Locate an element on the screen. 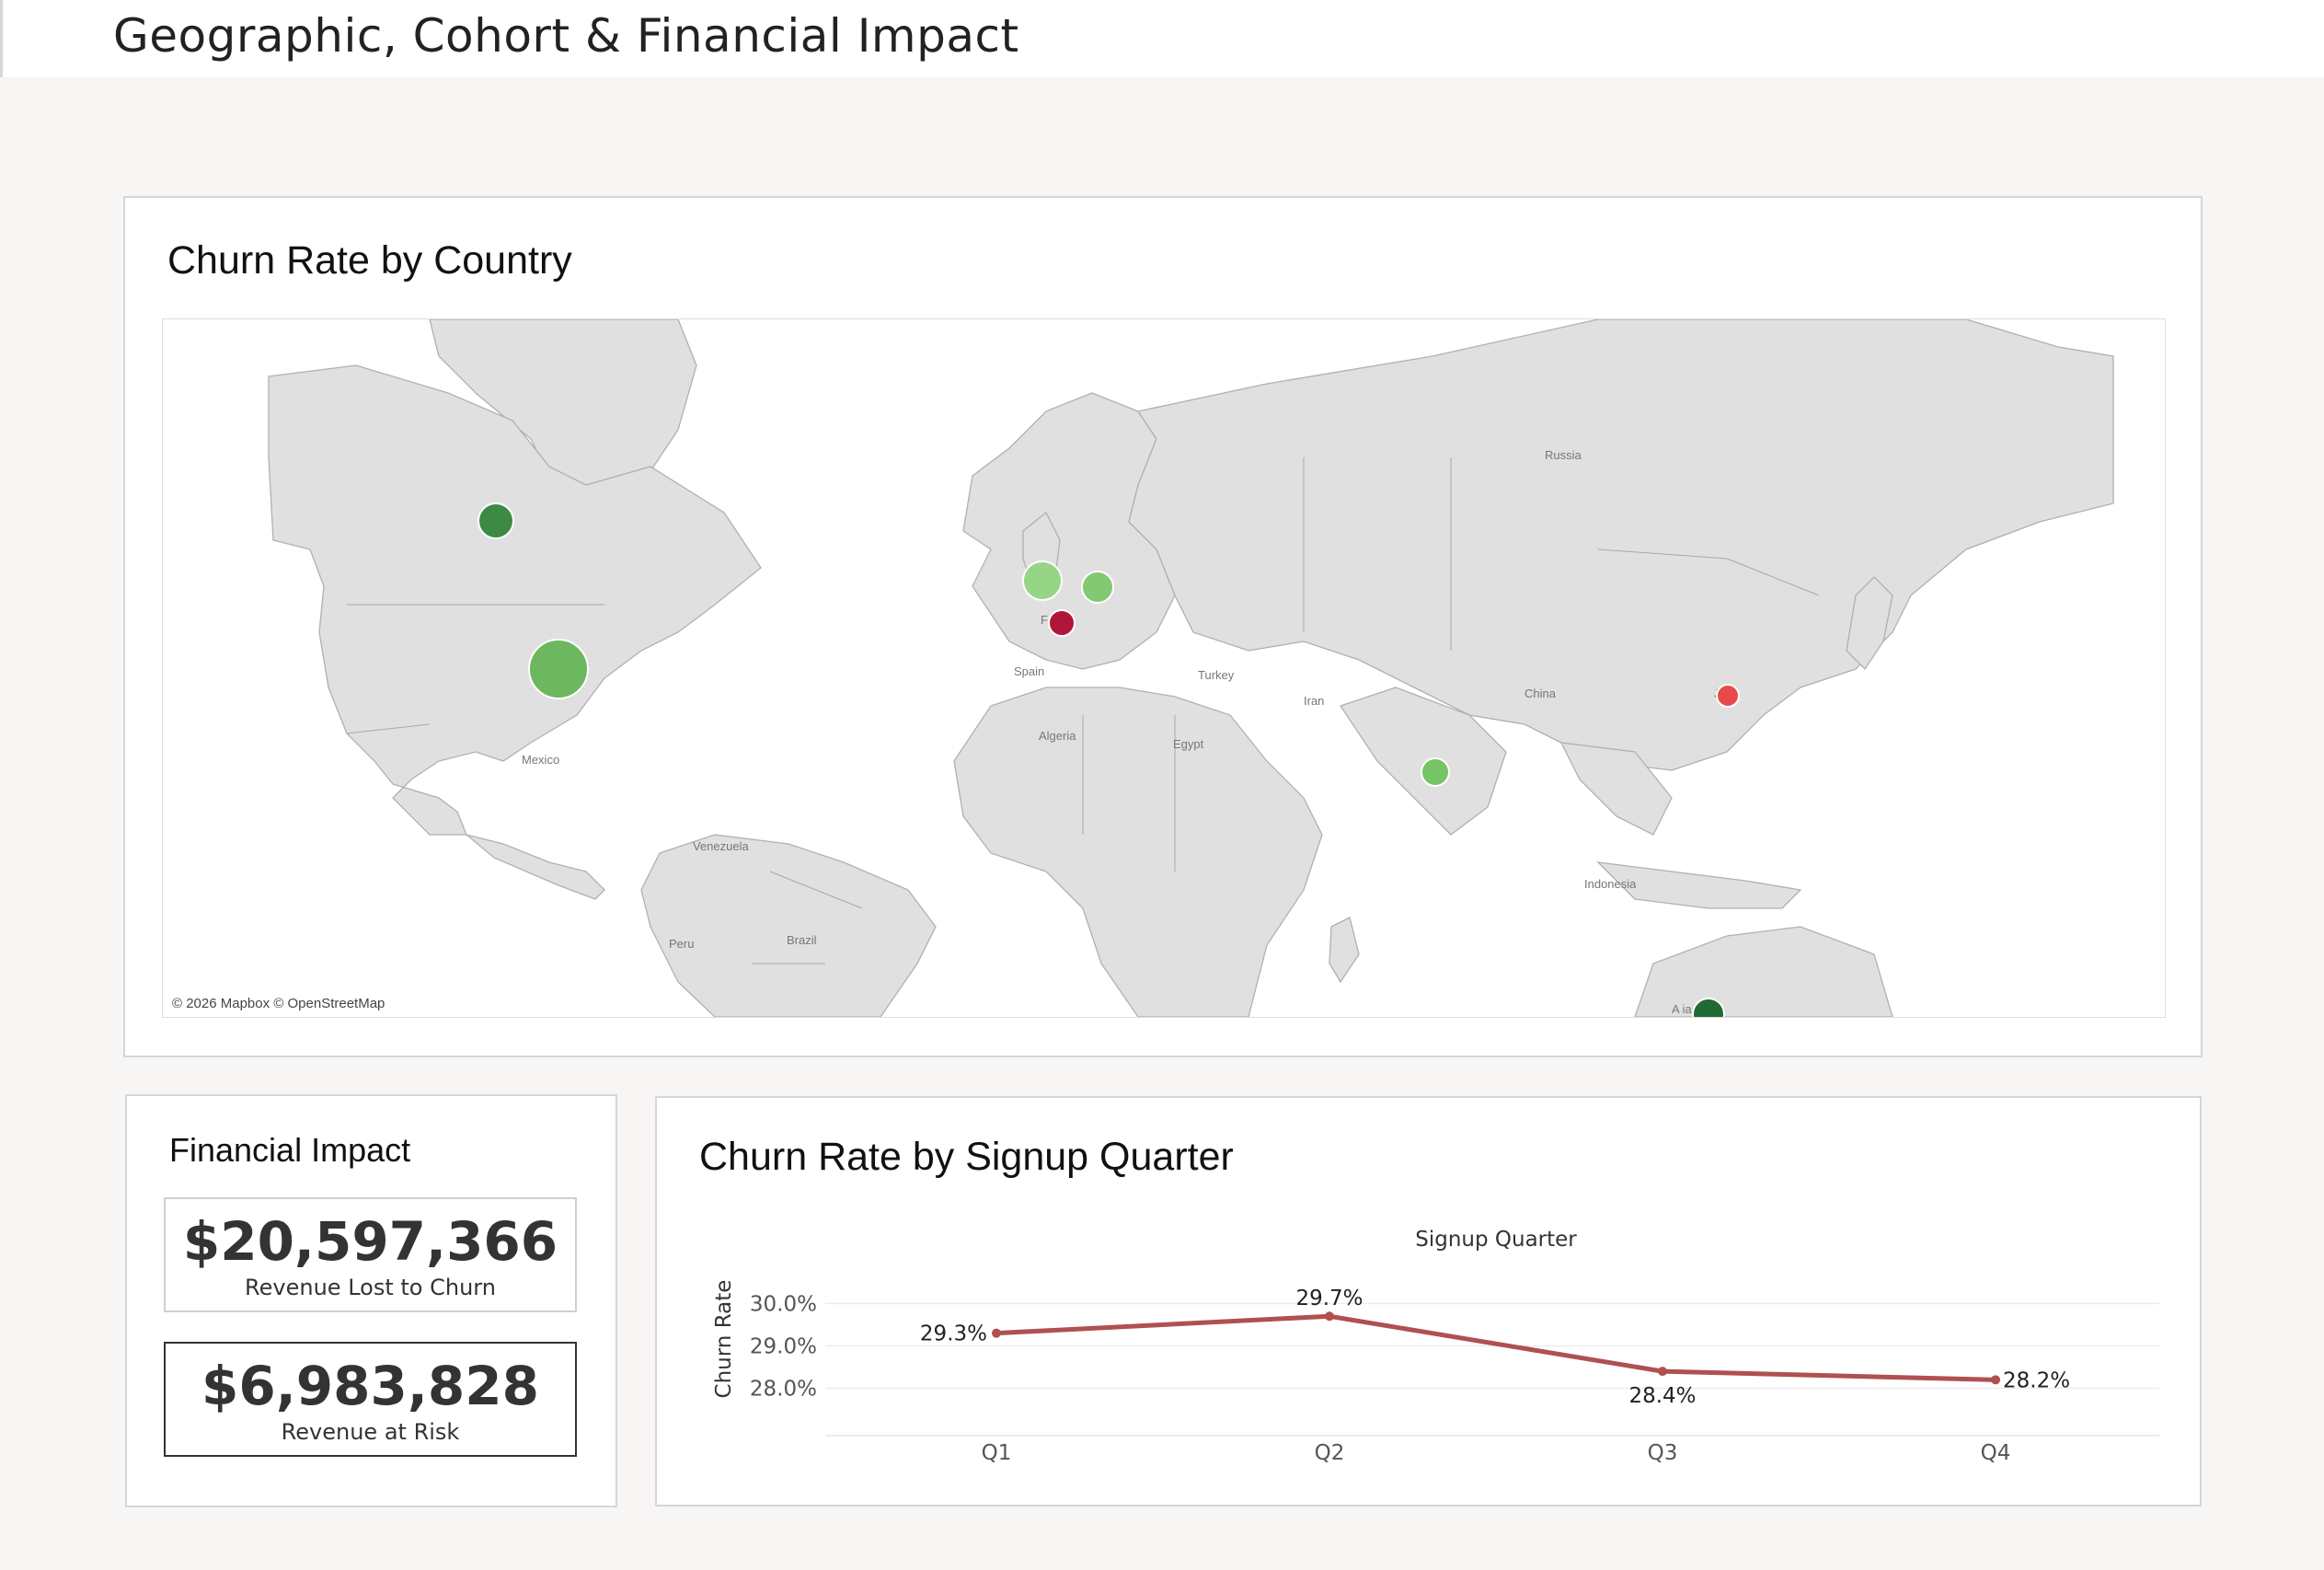 The height and width of the screenshot is (1570, 2324). label-australia: A ia is located at coordinates (1682, 1009).